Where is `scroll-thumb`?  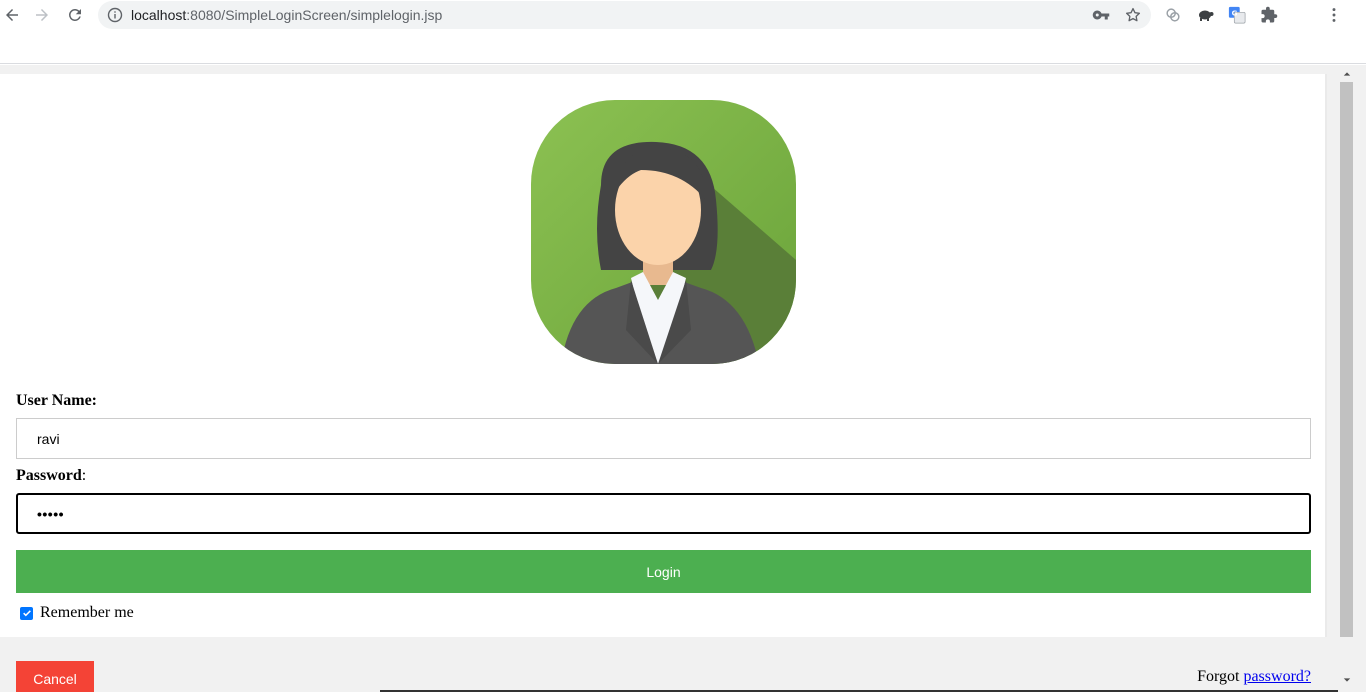 scroll-thumb is located at coordinates (1346, 359).